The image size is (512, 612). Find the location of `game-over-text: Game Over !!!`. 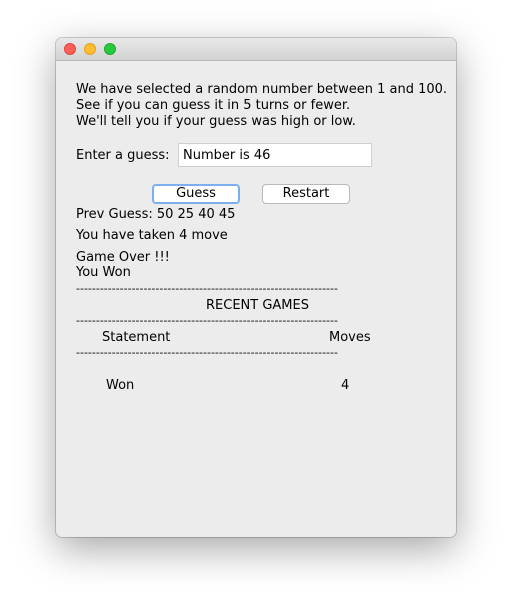

game-over-text: Game Over !!! is located at coordinates (123, 257).